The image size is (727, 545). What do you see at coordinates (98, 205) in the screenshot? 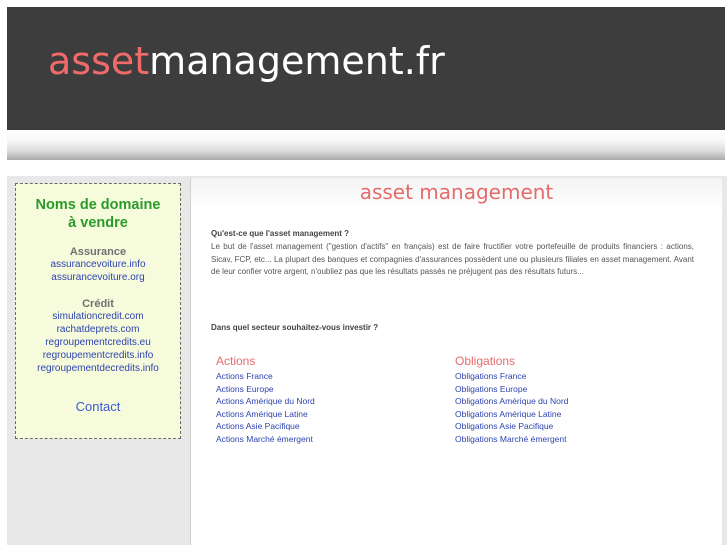
I see `sidebar-title-line1: Noms de domaine` at bounding box center [98, 205].